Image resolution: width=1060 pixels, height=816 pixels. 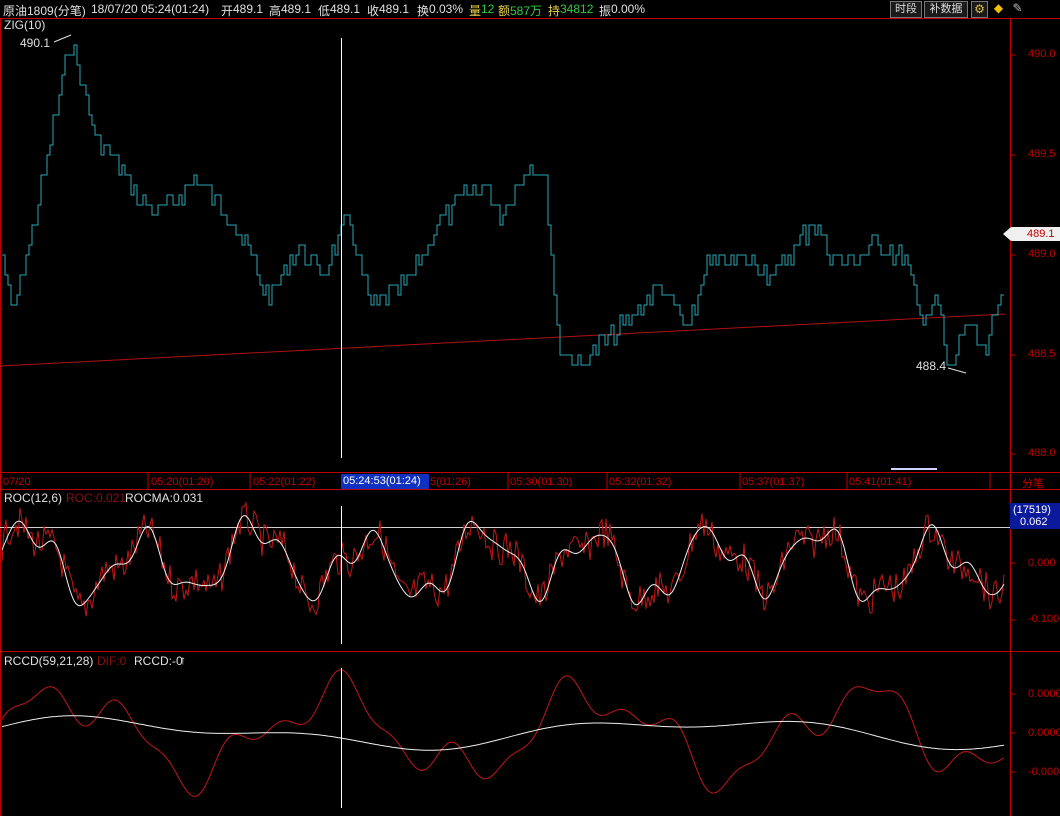 I want to click on price-axis-label: 489.0, so click(x=1042, y=254).